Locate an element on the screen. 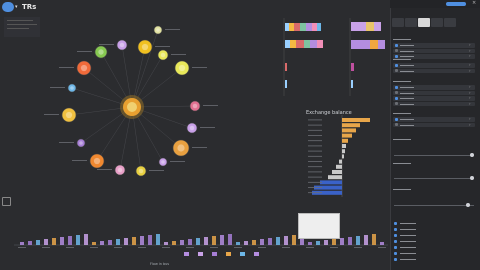 The width and height of the screenshot is (480, 270). stacked-bars-chart is located at coordinates (305, 58).